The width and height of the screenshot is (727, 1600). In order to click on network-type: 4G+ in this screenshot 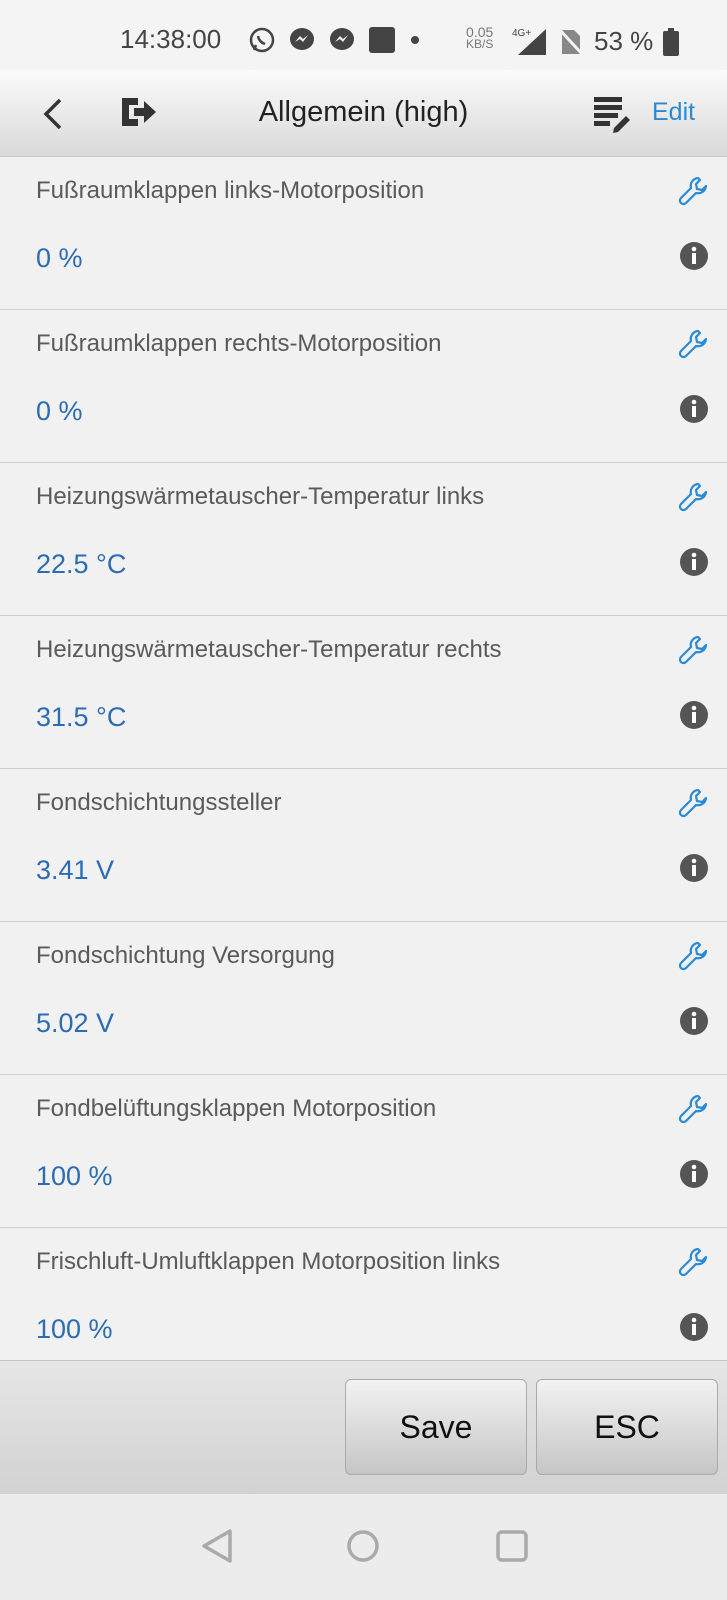, I will do `click(521, 33)`.